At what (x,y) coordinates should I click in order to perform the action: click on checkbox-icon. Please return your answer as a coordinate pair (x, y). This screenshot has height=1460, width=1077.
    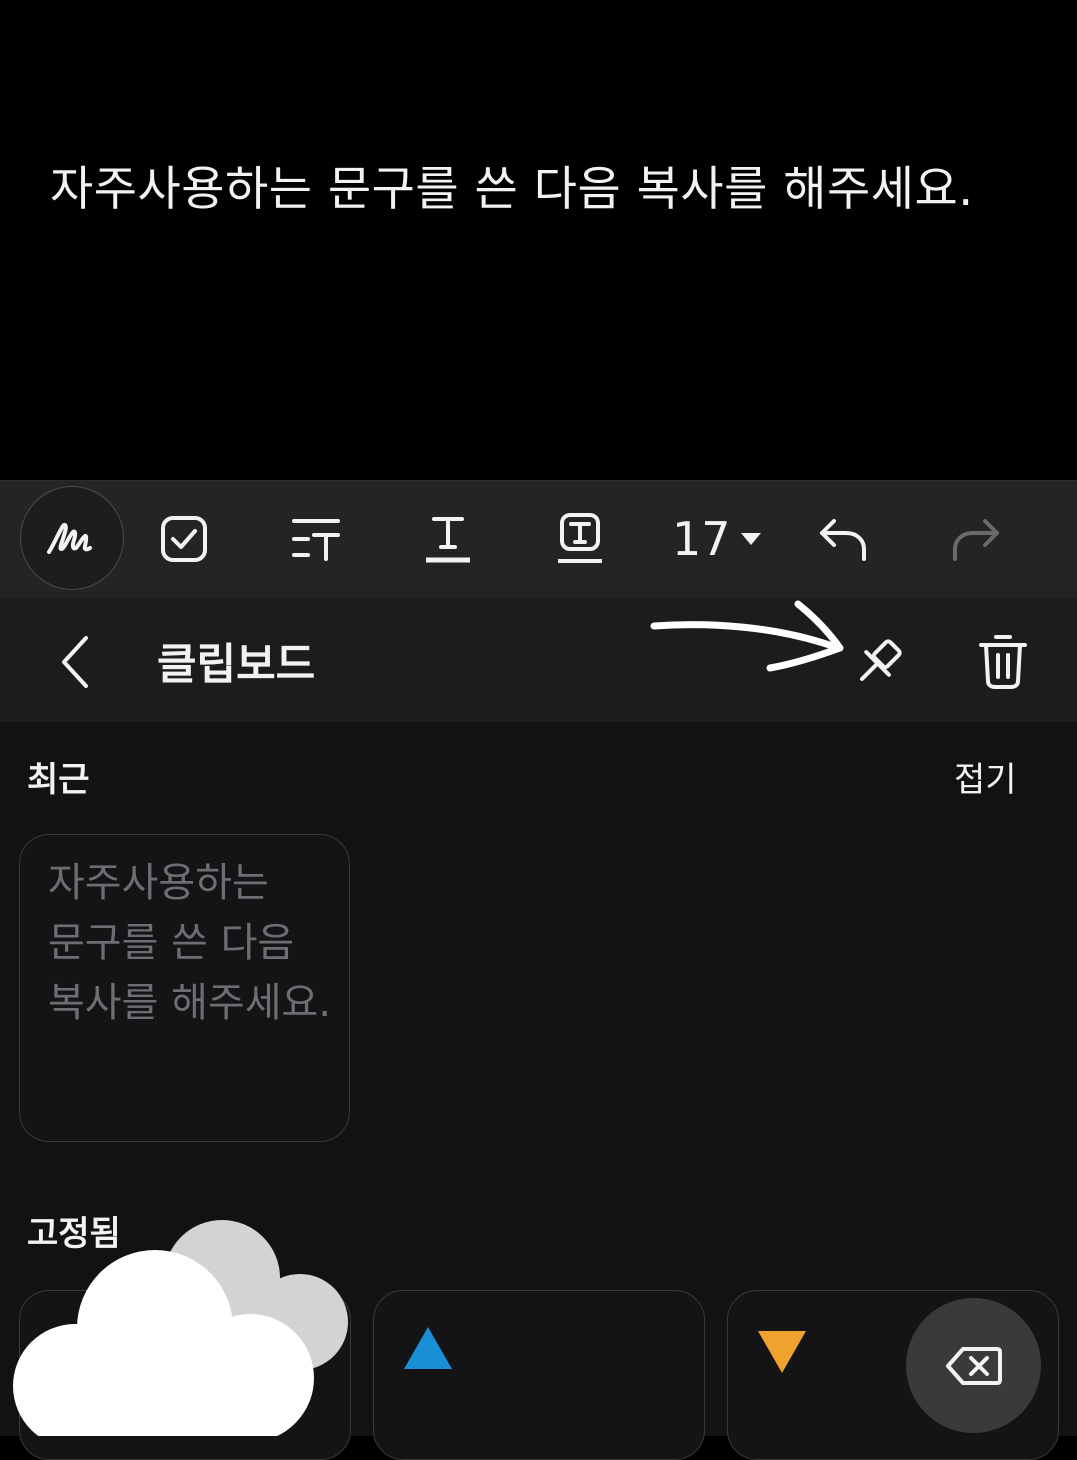
    Looking at the image, I should click on (184, 539).